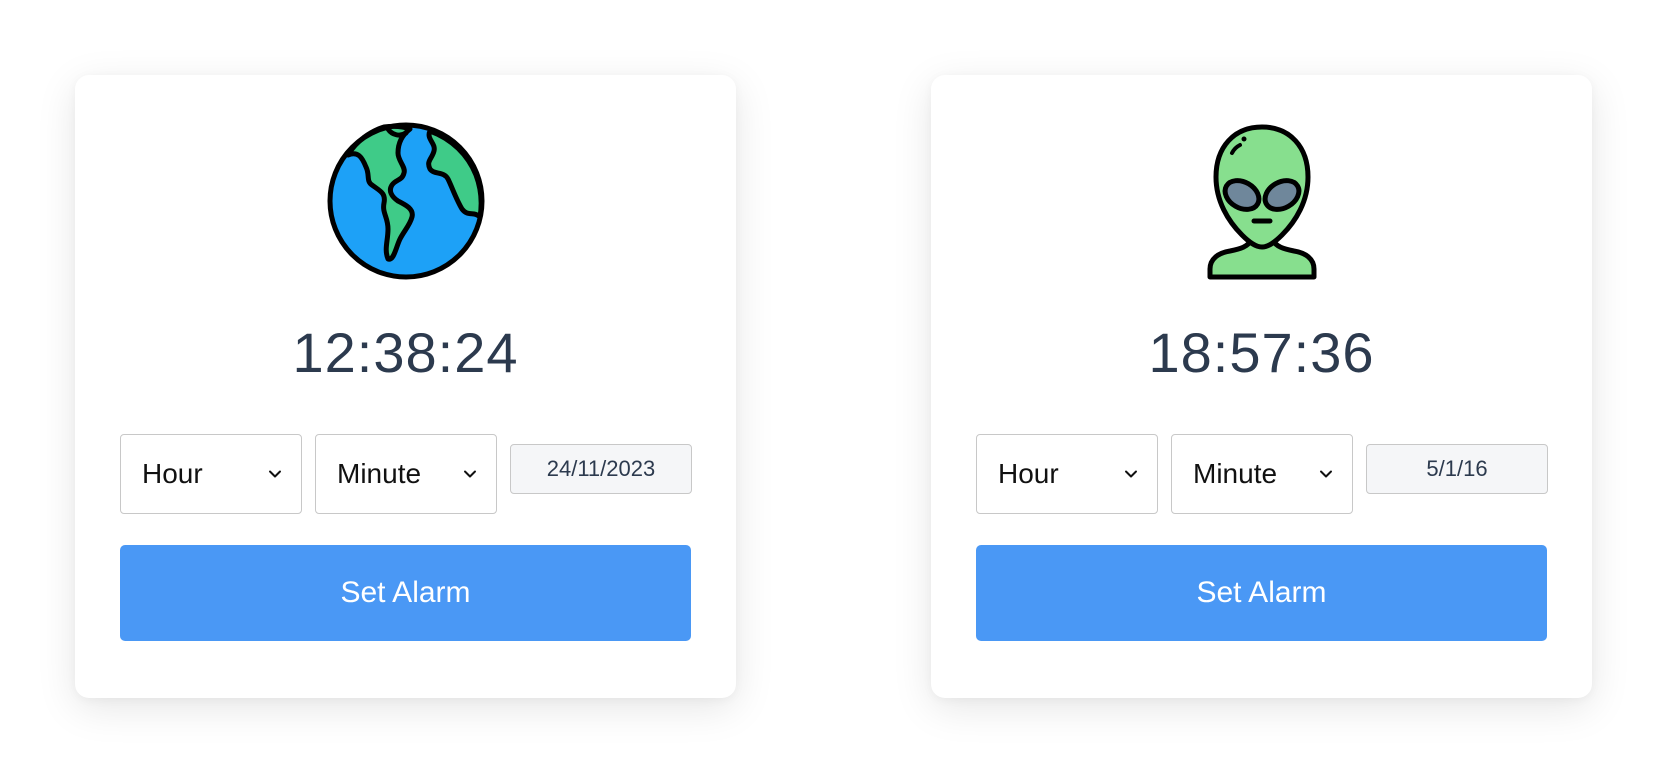  I want to click on alarm-controls: Hour Minute 5/1/16, so click(1262, 475).